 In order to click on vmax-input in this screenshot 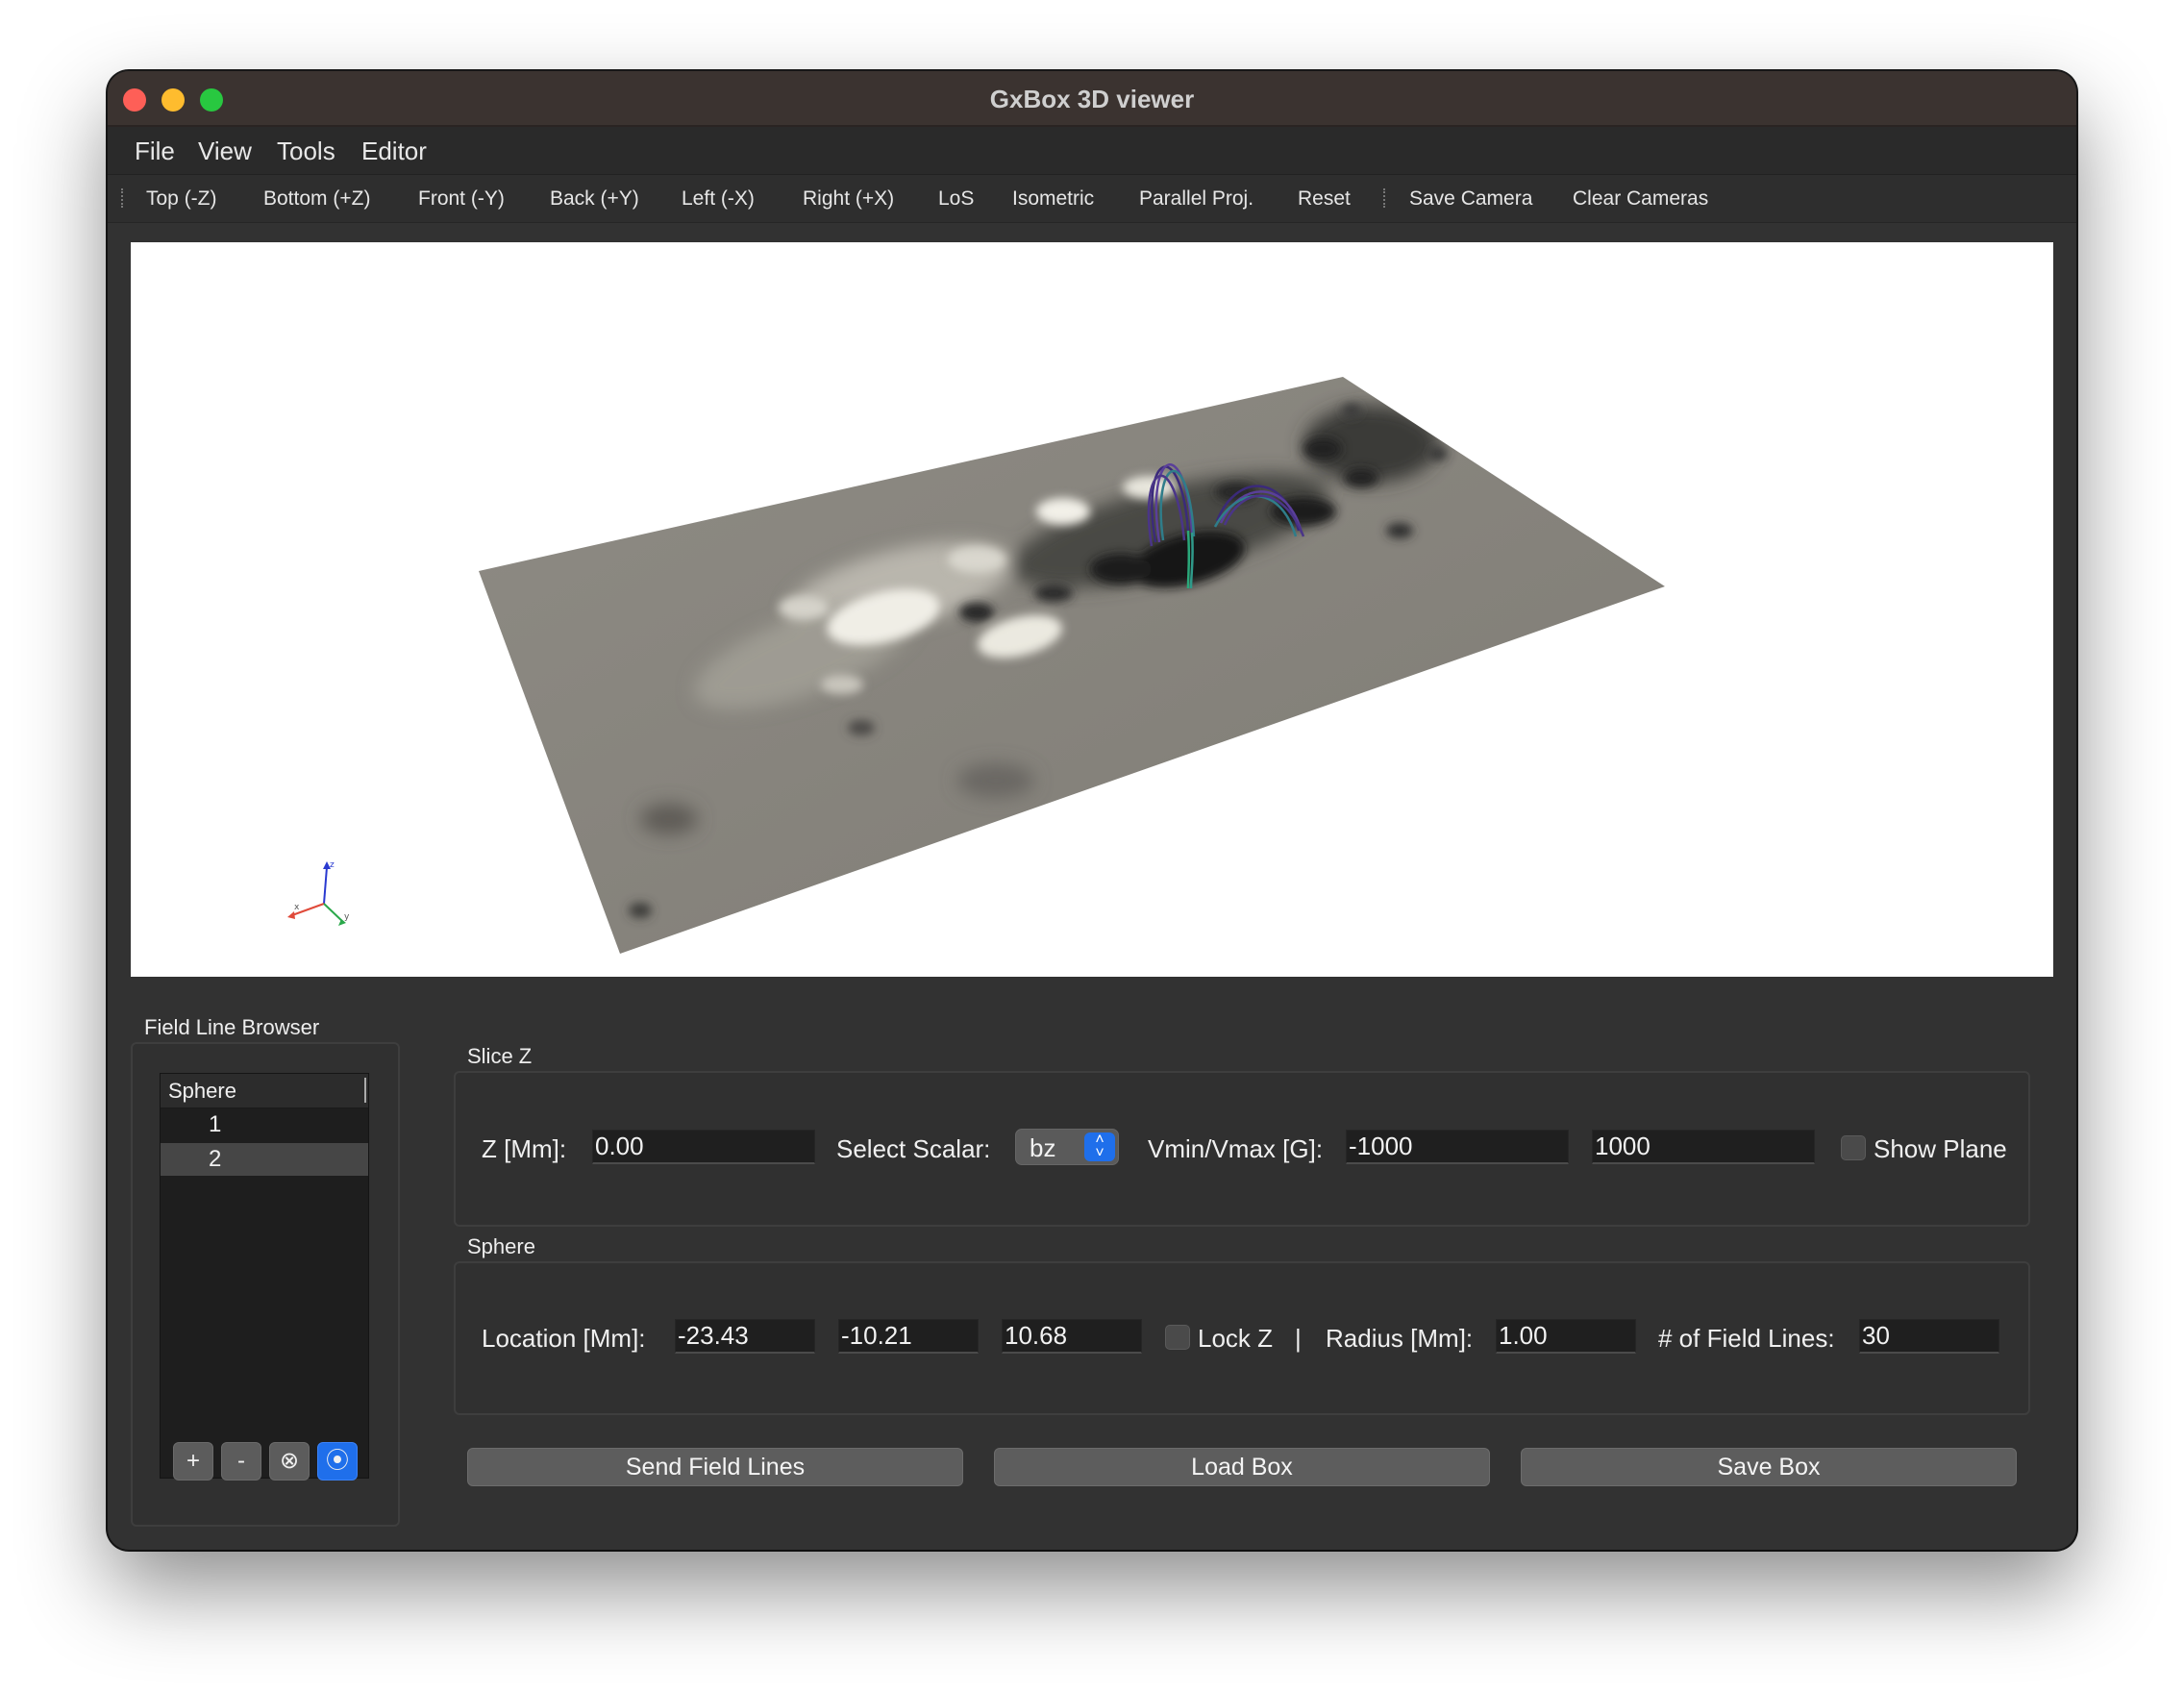, I will do `click(1703, 1147)`.